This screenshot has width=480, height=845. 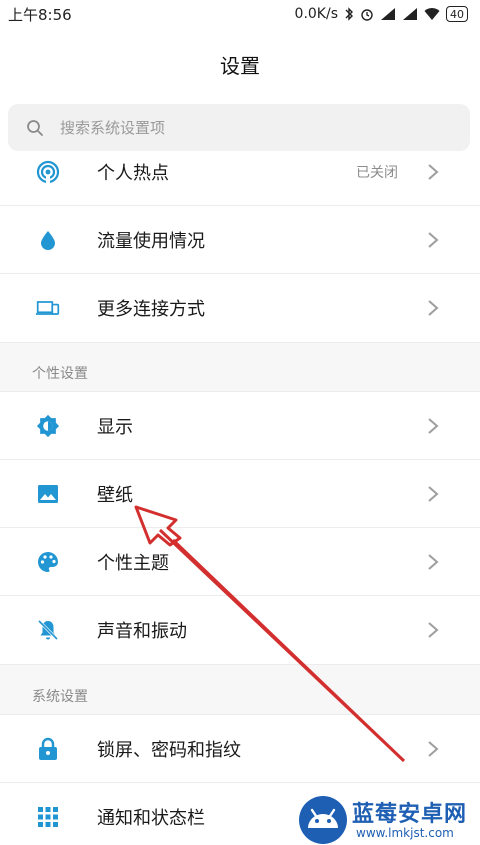 What do you see at coordinates (48, 240) in the screenshot?
I see `data-usage-icon` at bounding box center [48, 240].